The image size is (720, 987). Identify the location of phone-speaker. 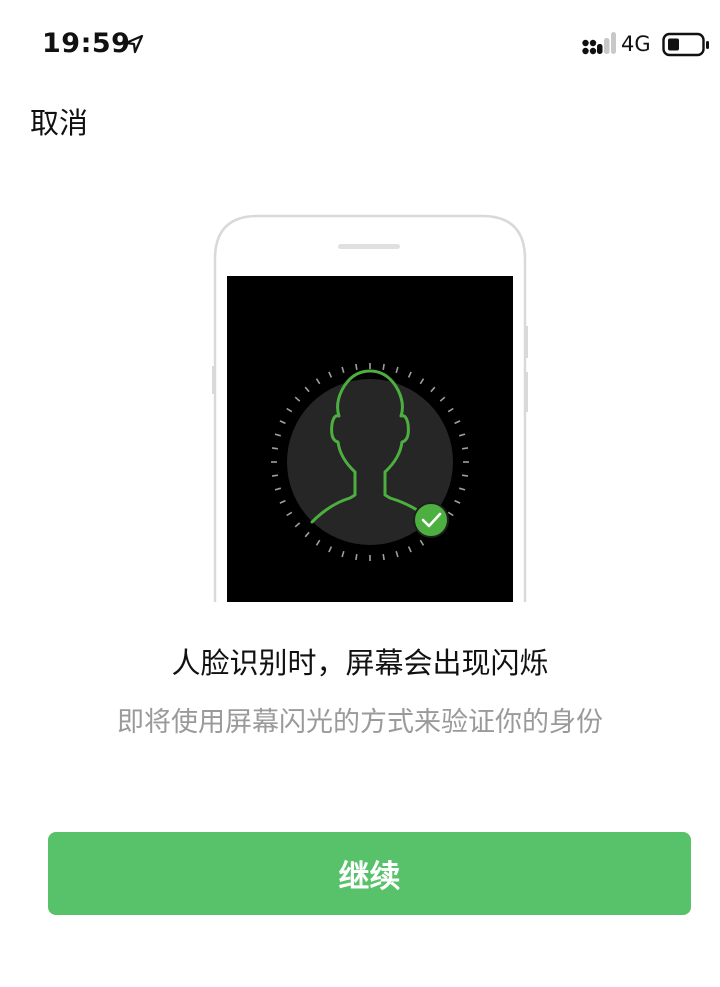
(369, 246).